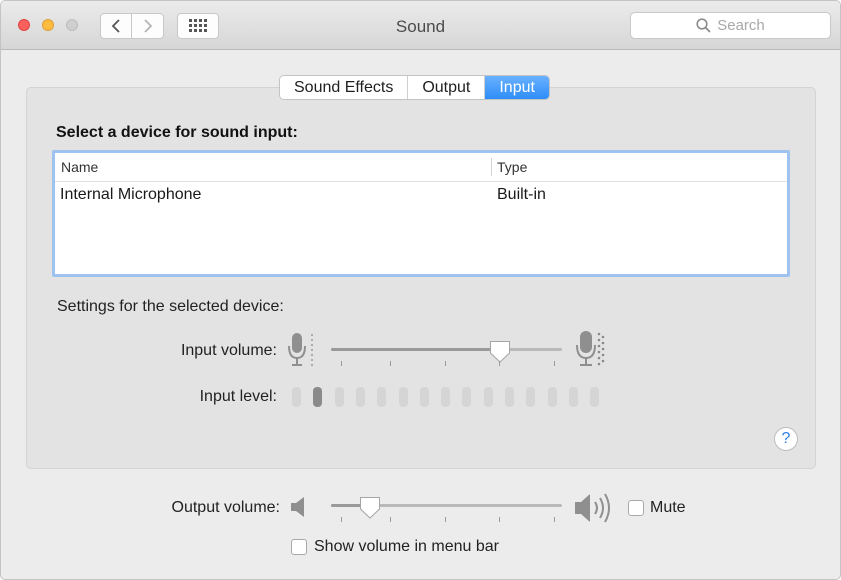 Image resolution: width=841 pixels, height=580 pixels. Describe the element at coordinates (299, 547) in the screenshot. I see `show-volume-in-menu-bar-checkbox` at that location.